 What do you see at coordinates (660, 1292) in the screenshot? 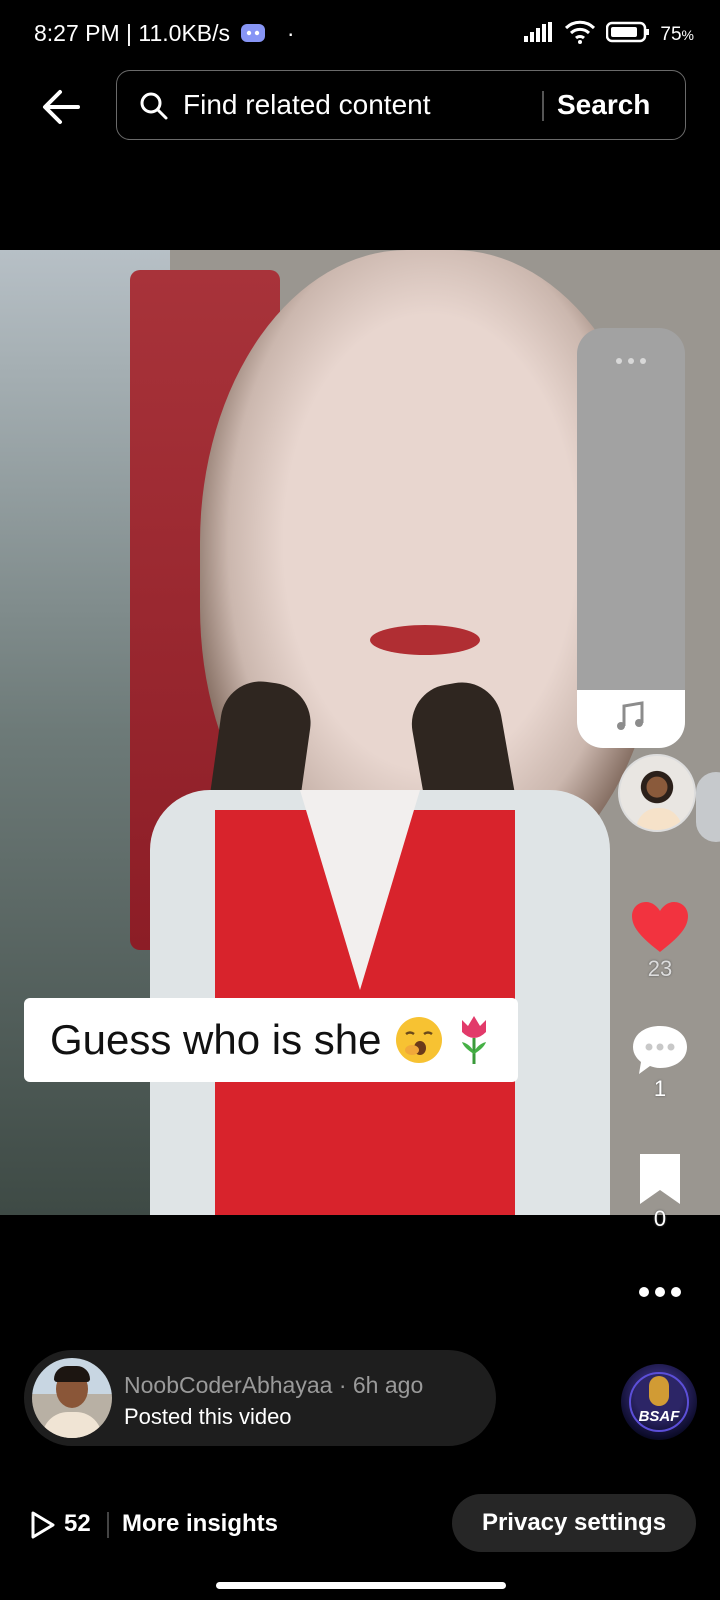
I see `more-icon` at bounding box center [660, 1292].